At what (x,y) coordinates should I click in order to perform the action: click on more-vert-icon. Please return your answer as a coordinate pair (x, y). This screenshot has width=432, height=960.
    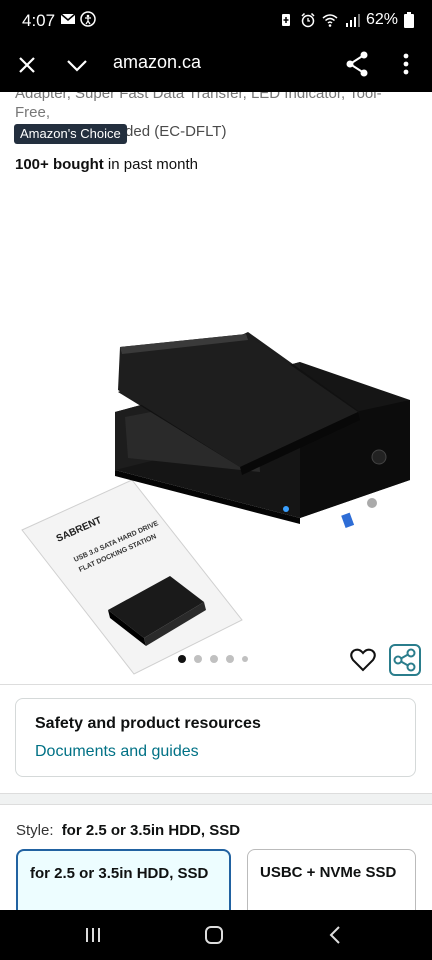
    Looking at the image, I should click on (406, 64).